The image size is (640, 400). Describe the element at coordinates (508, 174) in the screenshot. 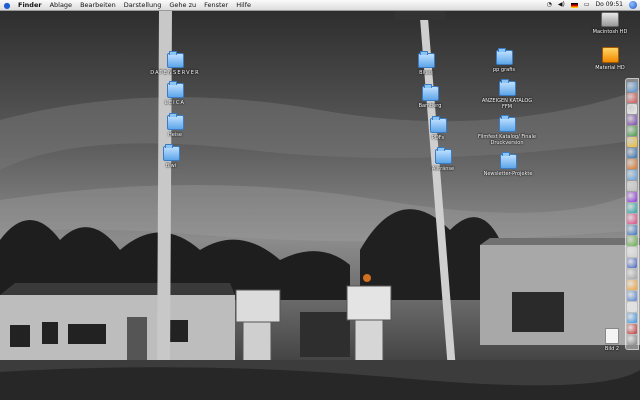

I see `desktop-icon-label: Newsletter-Projekte` at that location.